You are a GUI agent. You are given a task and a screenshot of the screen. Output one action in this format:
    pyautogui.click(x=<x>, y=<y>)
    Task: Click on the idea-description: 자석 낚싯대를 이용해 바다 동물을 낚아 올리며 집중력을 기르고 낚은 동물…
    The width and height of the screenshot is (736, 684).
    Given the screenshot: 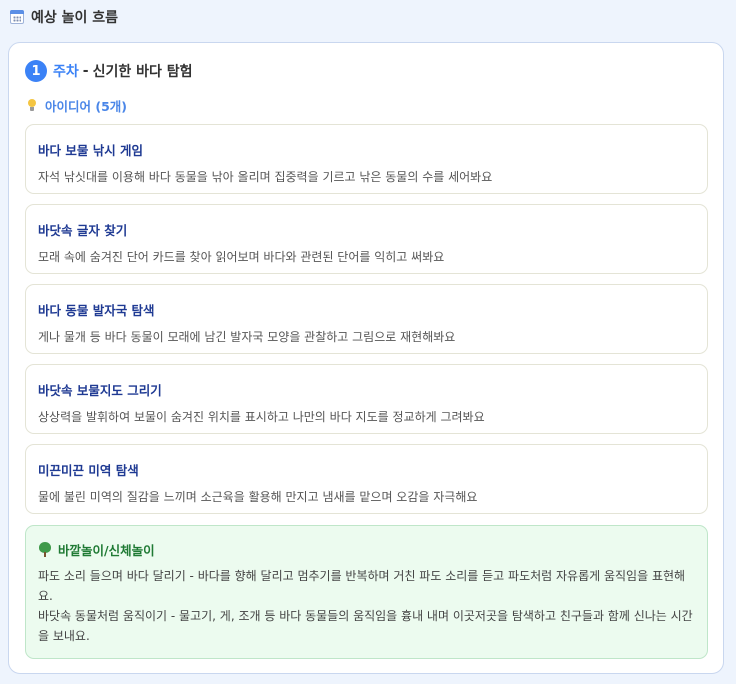 What is the action you would take?
    pyautogui.click(x=265, y=177)
    